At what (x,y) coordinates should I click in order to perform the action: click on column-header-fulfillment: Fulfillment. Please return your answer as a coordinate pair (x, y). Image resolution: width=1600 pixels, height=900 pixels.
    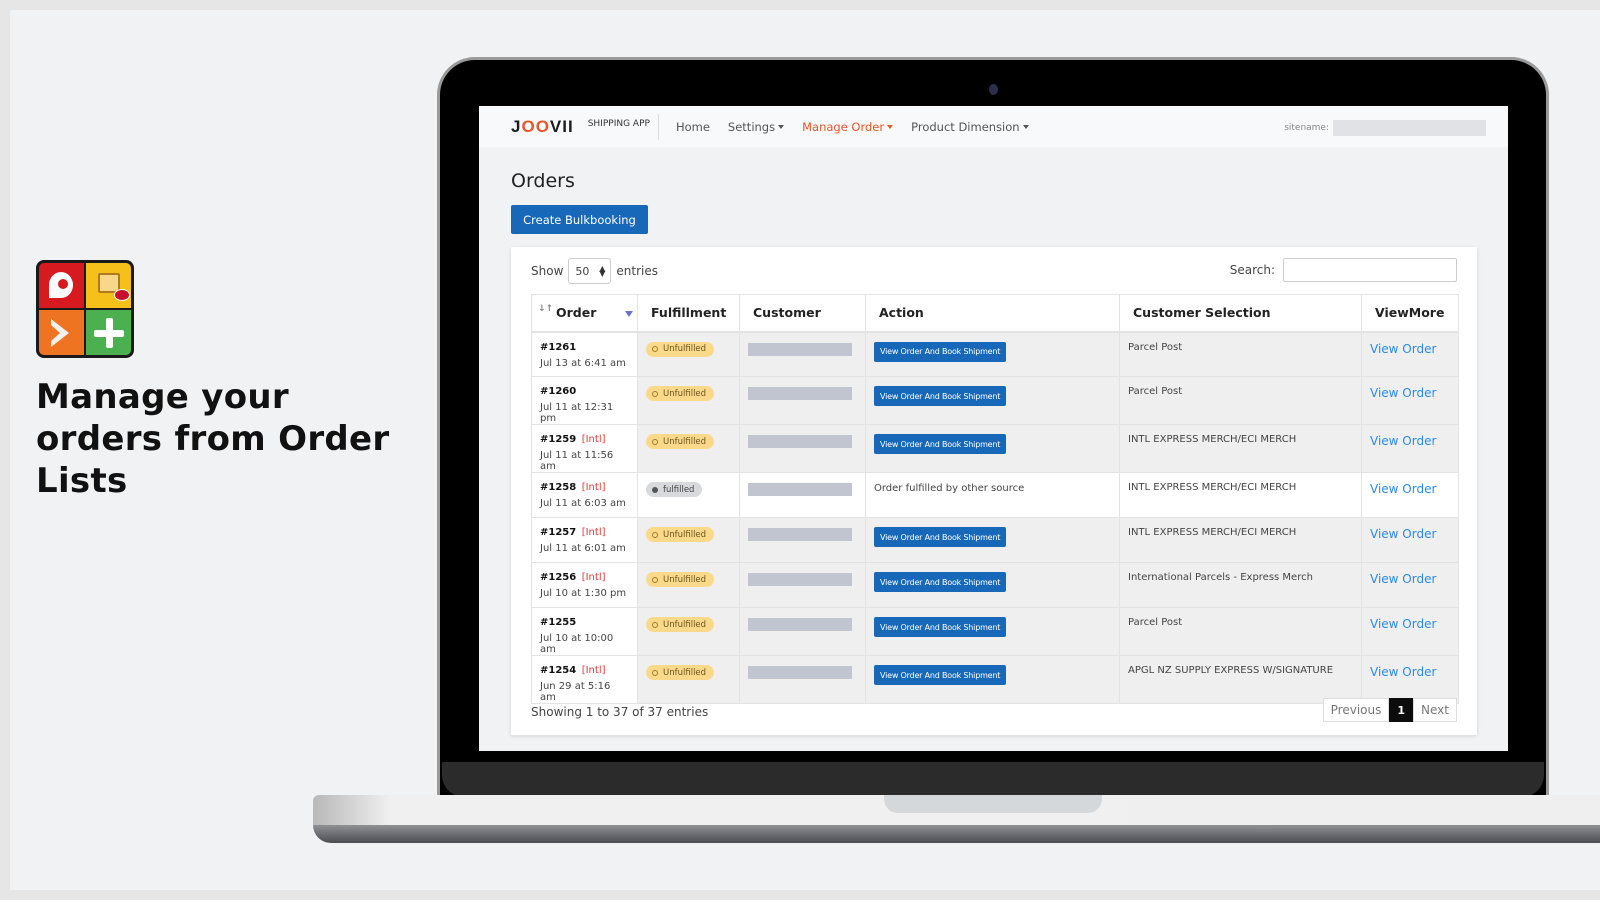
    Looking at the image, I should click on (688, 313).